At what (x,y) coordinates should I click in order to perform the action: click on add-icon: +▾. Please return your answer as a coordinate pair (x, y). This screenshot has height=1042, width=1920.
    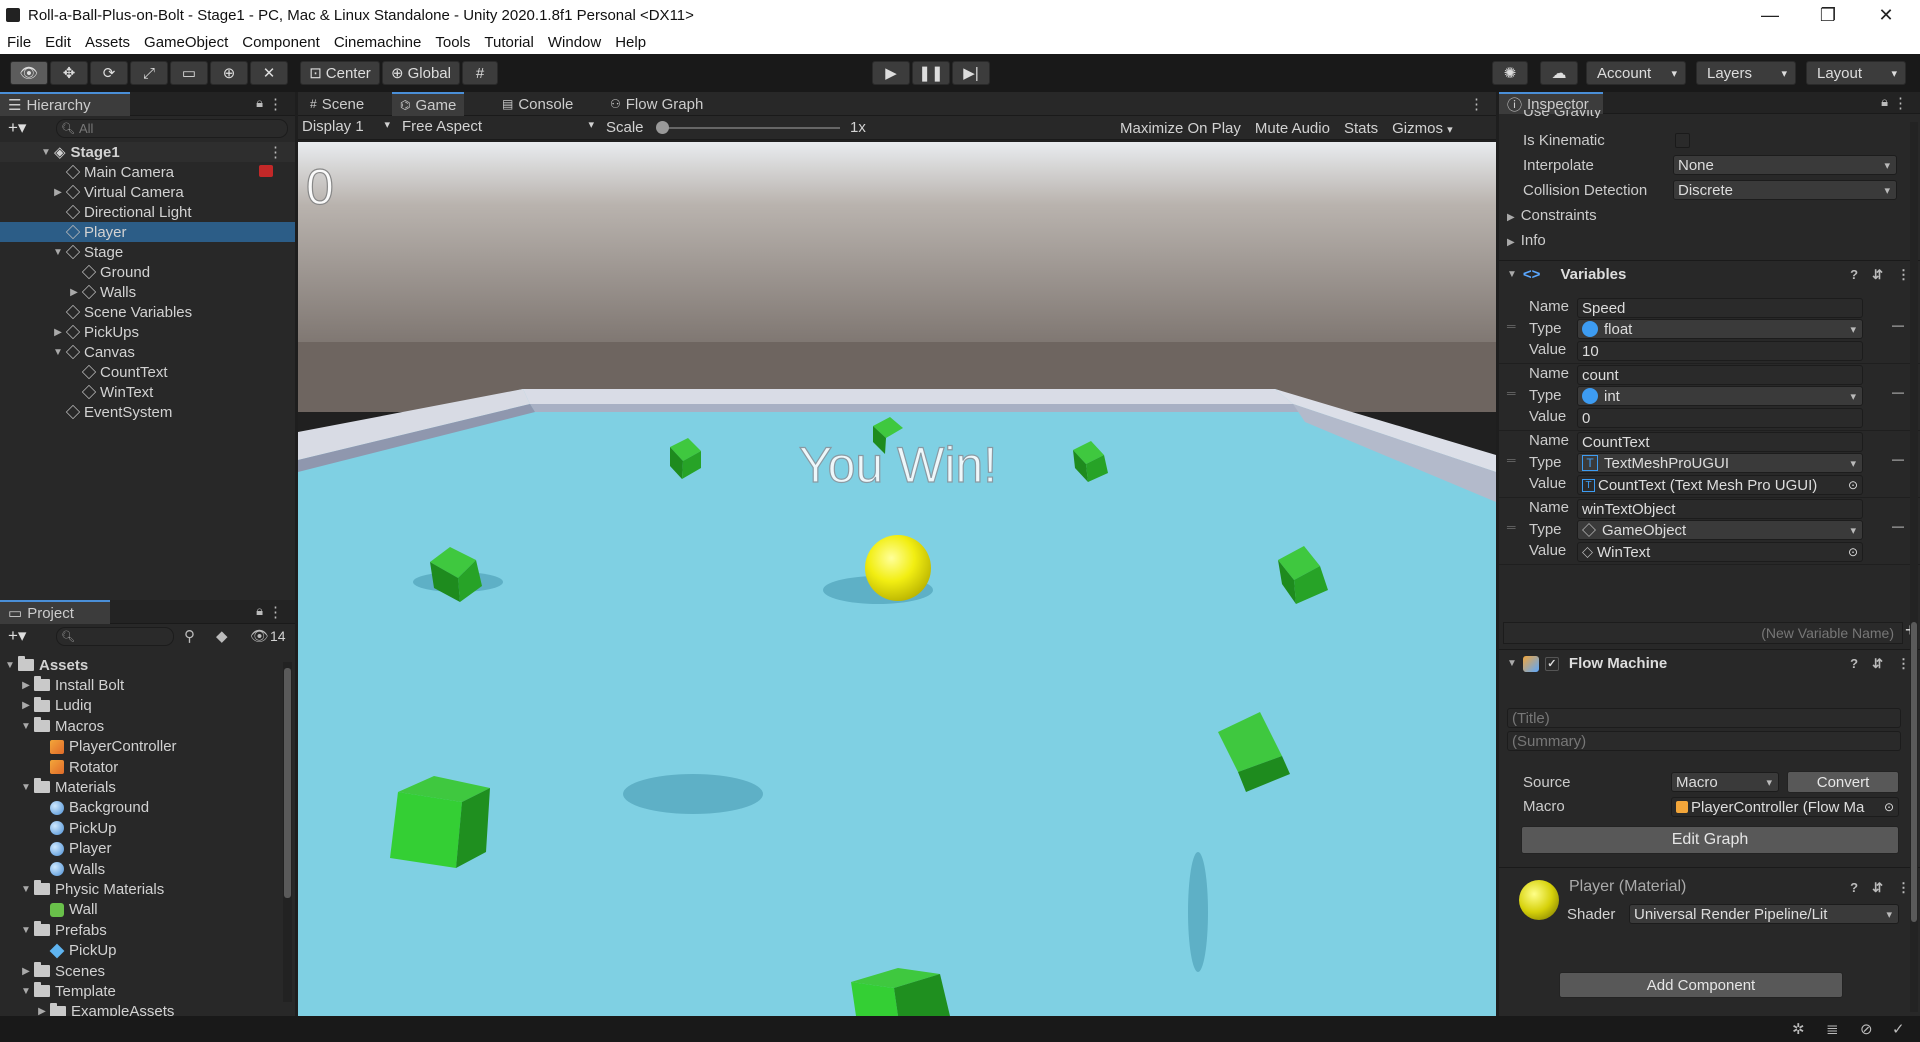
    Looking at the image, I should click on (17, 128).